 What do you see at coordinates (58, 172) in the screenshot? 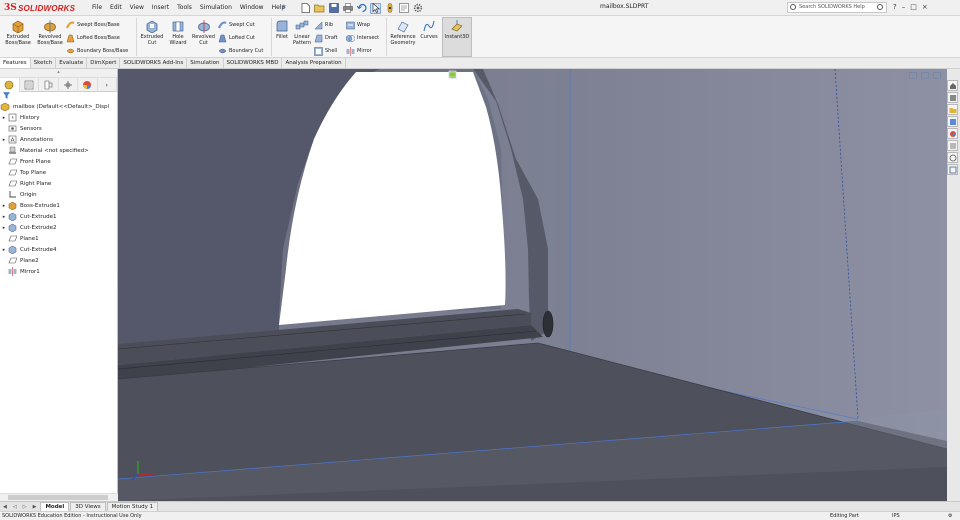
I see `tree-item: Top Plane` at bounding box center [58, 172].